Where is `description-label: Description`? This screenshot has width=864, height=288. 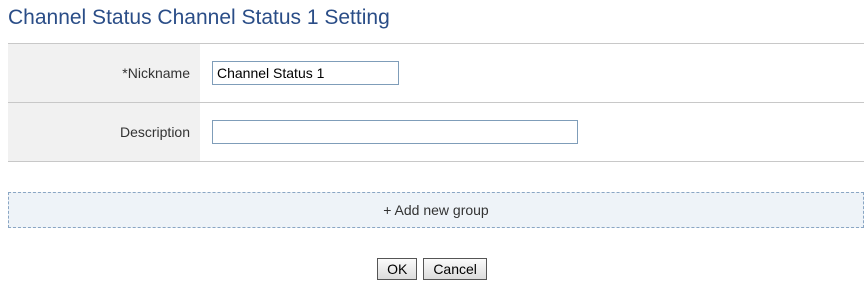
description-label: Description is located at coordinates (104, 132).